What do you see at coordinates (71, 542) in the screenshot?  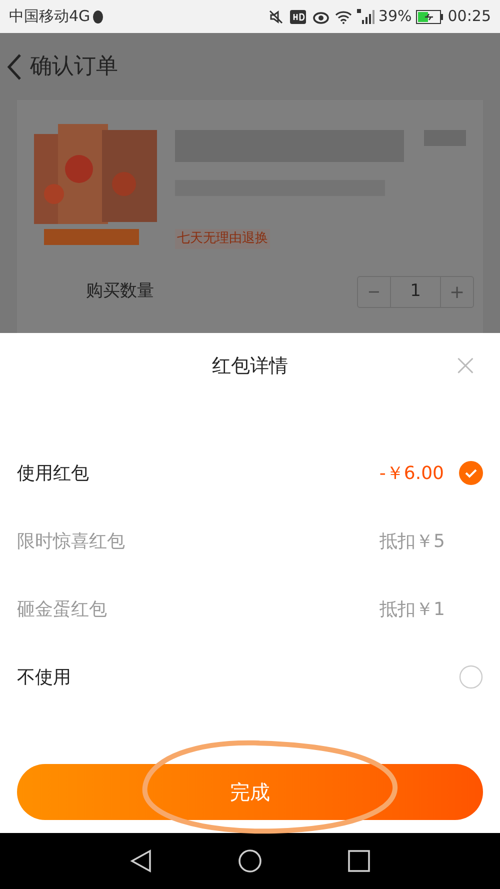 I see `coupon-label: 限时惊喜红包` at bounding box center [71, 542].